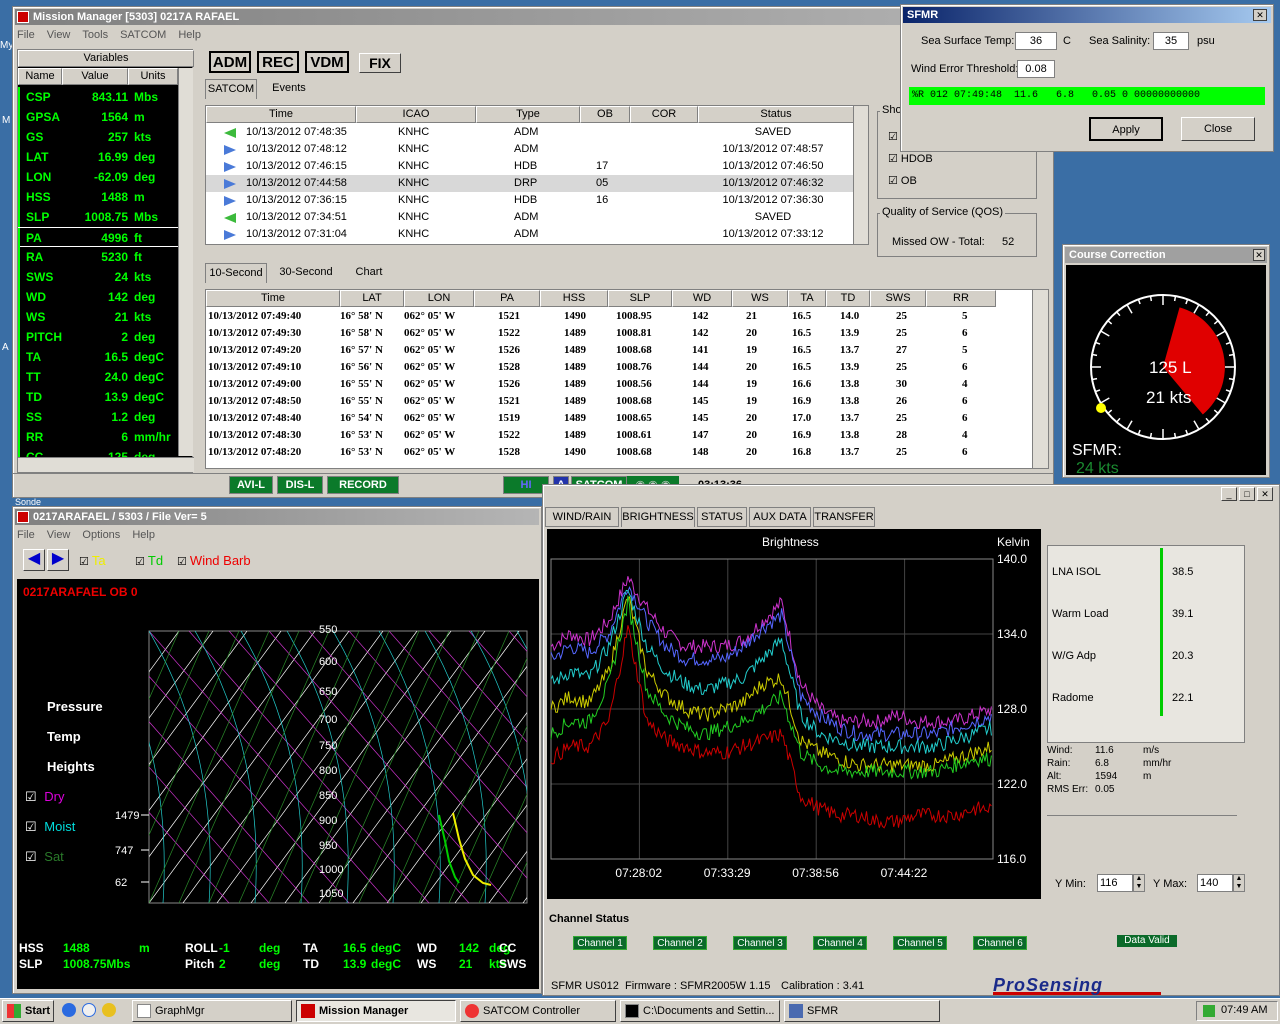  What do you see at coordinates (530, 217) in the screenshot?
I see `message-row: 10/13/2012 07:34:51 KNHC ADM SAVED` at bounding box center [530, 217].